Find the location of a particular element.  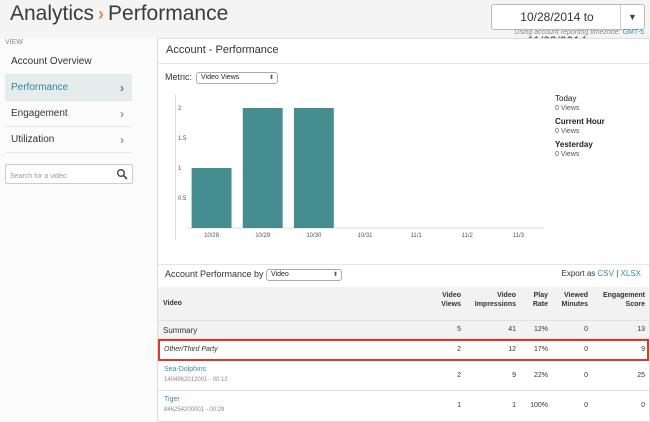

x-tick-label: 11/3 is located at coordinates (519, 236).